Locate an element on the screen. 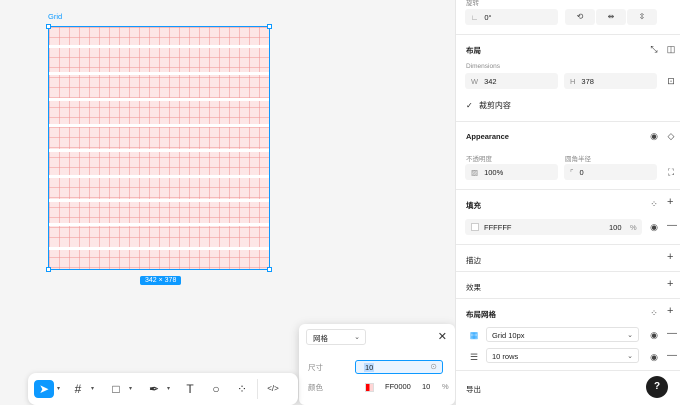  grid-select-2-value: 10 rows is located at coordinates (505, 356).